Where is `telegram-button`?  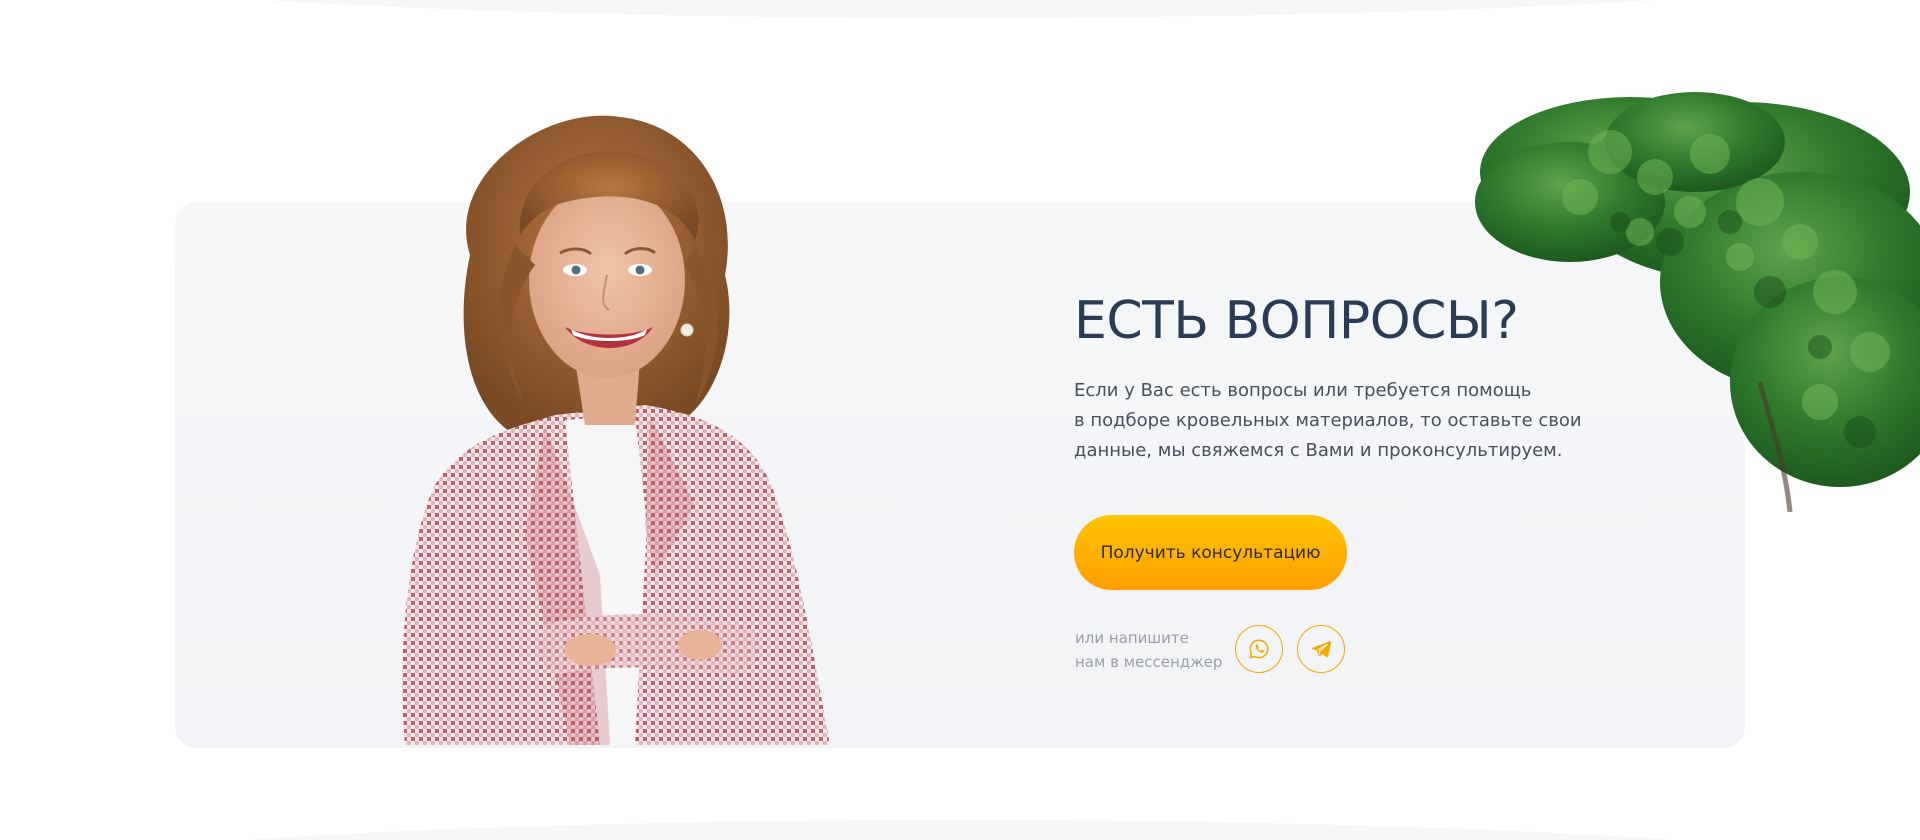
telegram-button is located at coordinates (1321, 649).